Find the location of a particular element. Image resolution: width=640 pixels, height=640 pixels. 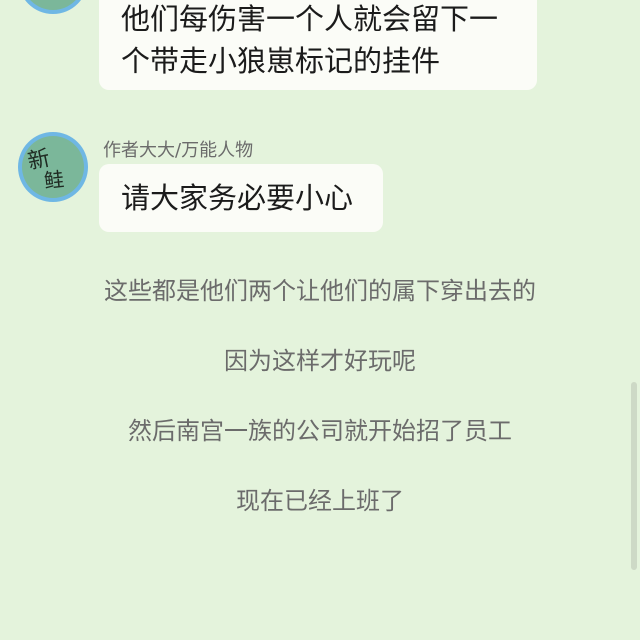

avatar-image: 新 鲑 is located at coordinates (53, 167).